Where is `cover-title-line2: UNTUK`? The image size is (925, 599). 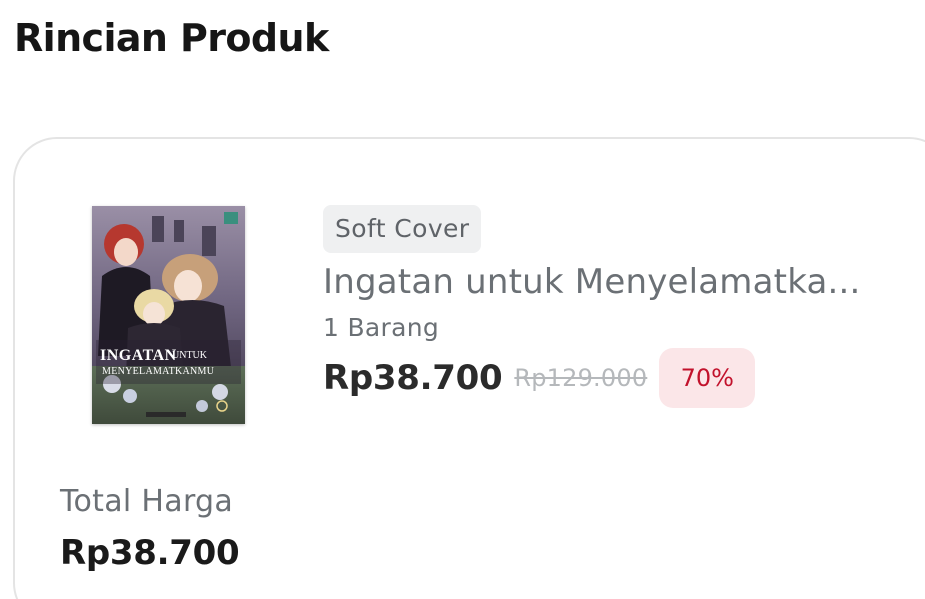
cover-title-line2: UNTUK is located at coordinates (190, 355).